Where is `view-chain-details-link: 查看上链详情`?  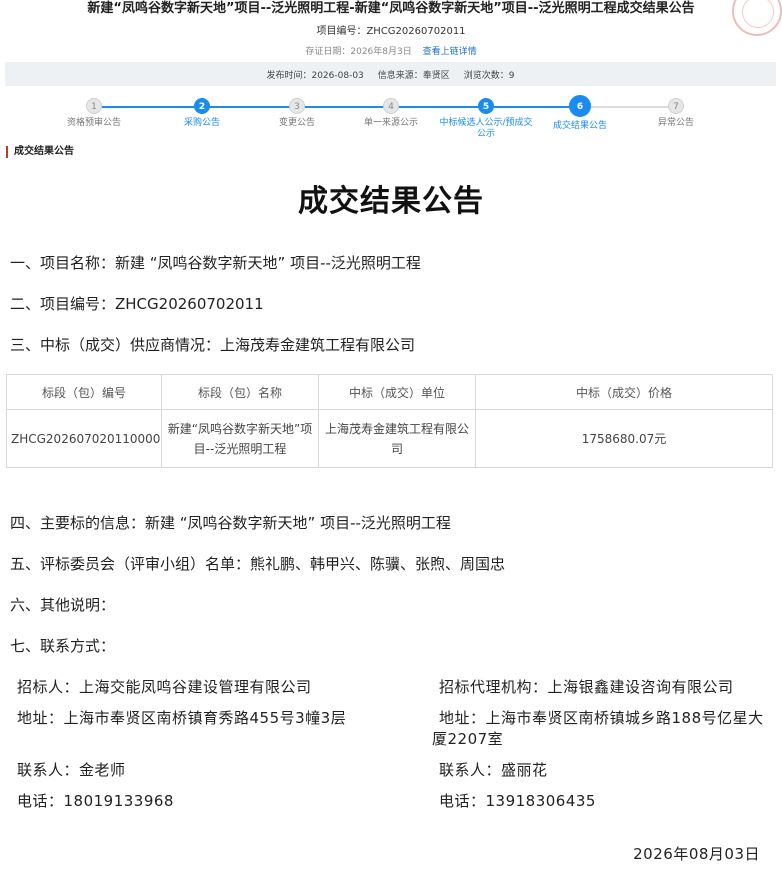 view-chain-details-link: 查看上链详情 is located at coordinates (450, 52).